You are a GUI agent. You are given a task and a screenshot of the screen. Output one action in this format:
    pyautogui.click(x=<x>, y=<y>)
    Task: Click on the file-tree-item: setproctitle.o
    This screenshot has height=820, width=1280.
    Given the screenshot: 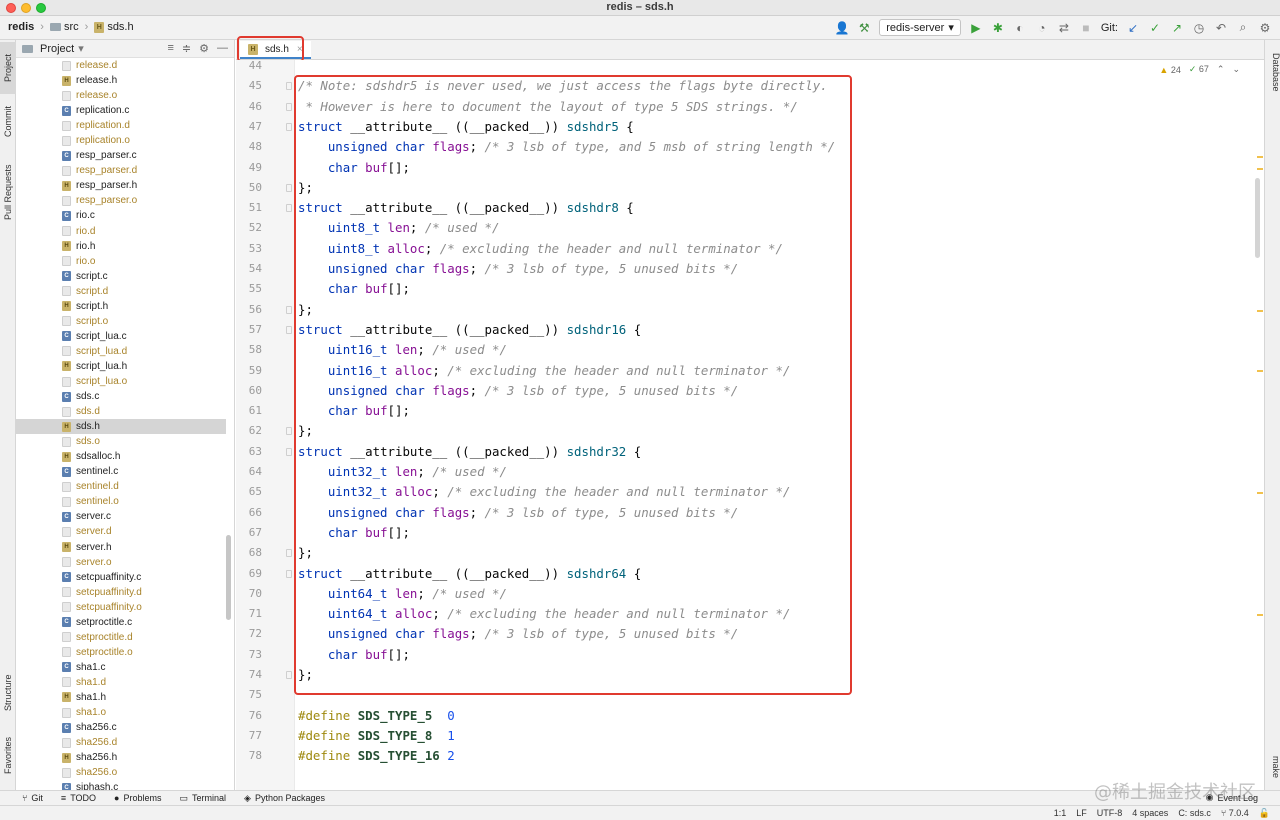 What is the action you would take?
    pyautogui.click(x=121, y=652)
    